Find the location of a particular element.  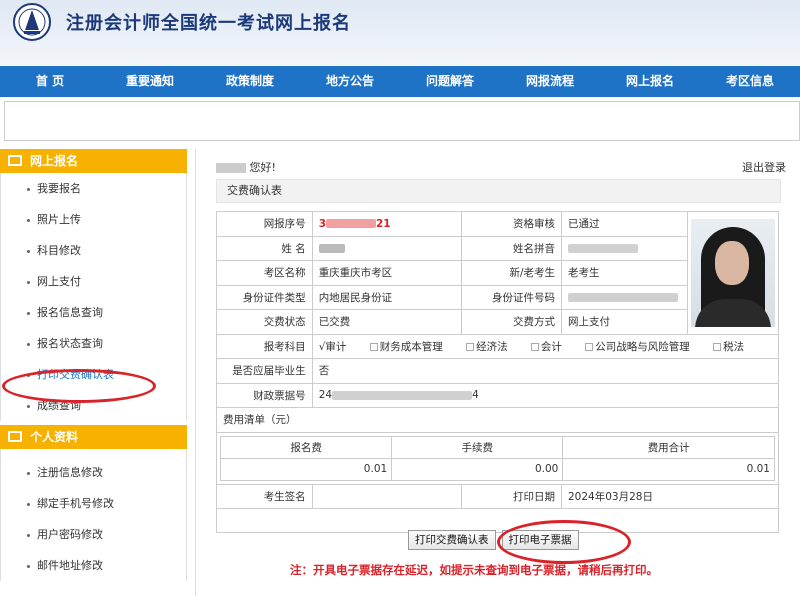

nav-process: 网报流程 is located at coordinates (550, 81).